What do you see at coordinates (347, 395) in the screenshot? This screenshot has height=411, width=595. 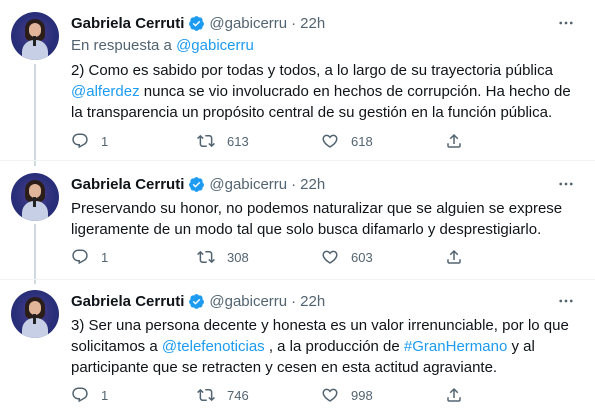 I see `like-button: 998` at bounding box center [347, 395].